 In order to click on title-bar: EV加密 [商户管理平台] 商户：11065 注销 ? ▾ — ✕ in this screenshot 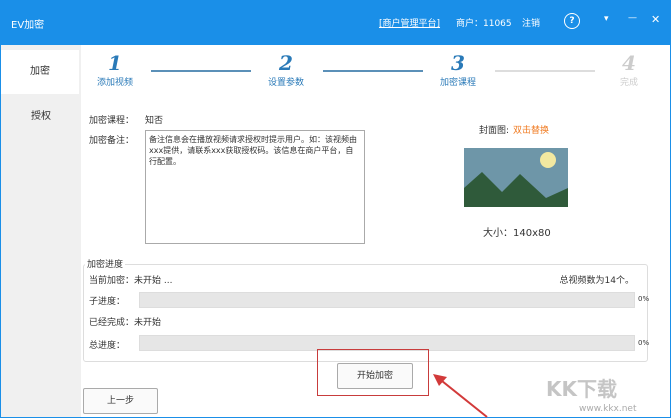, I will do `click(335, 23)`.